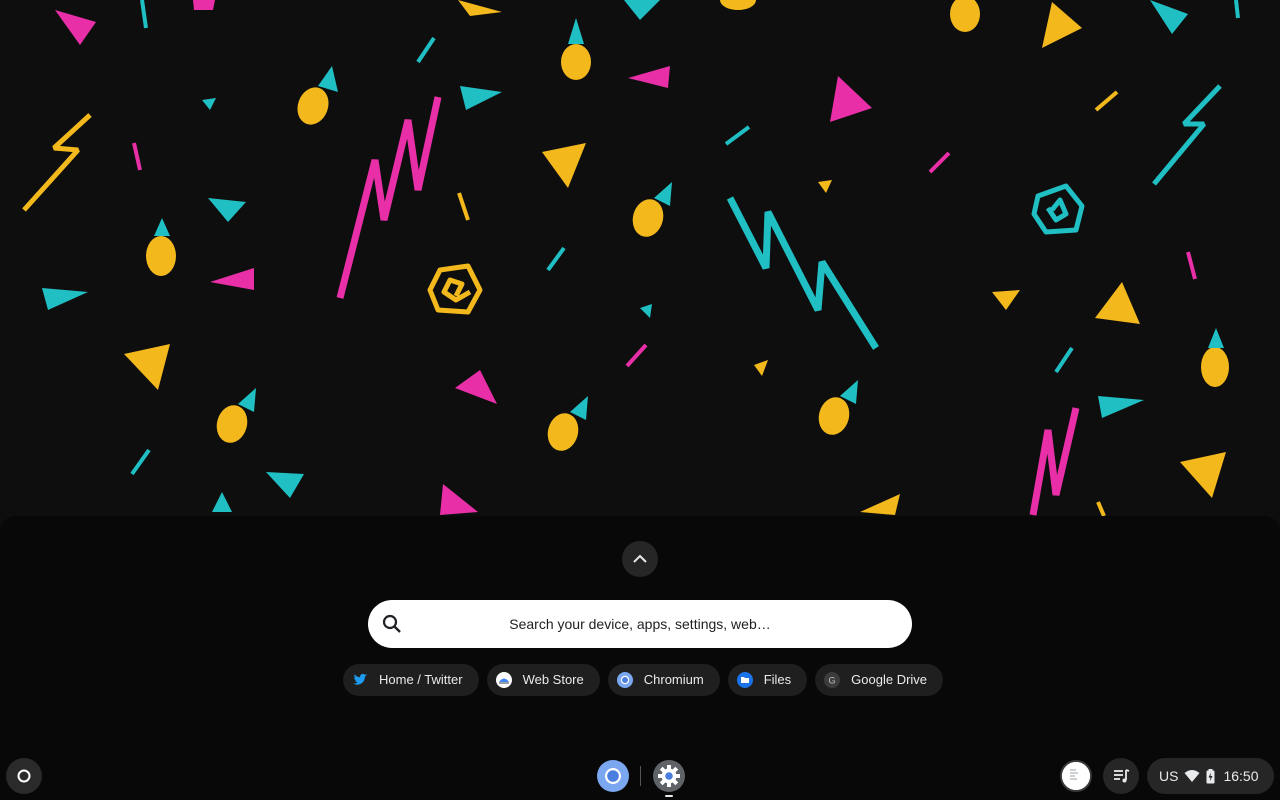 The height and width of the screenshot is (800, 1280). What do you see at coordinates (1241, 776) in the screenshot?
I see `clock: 16:50` at bounding box center [1241, 776].